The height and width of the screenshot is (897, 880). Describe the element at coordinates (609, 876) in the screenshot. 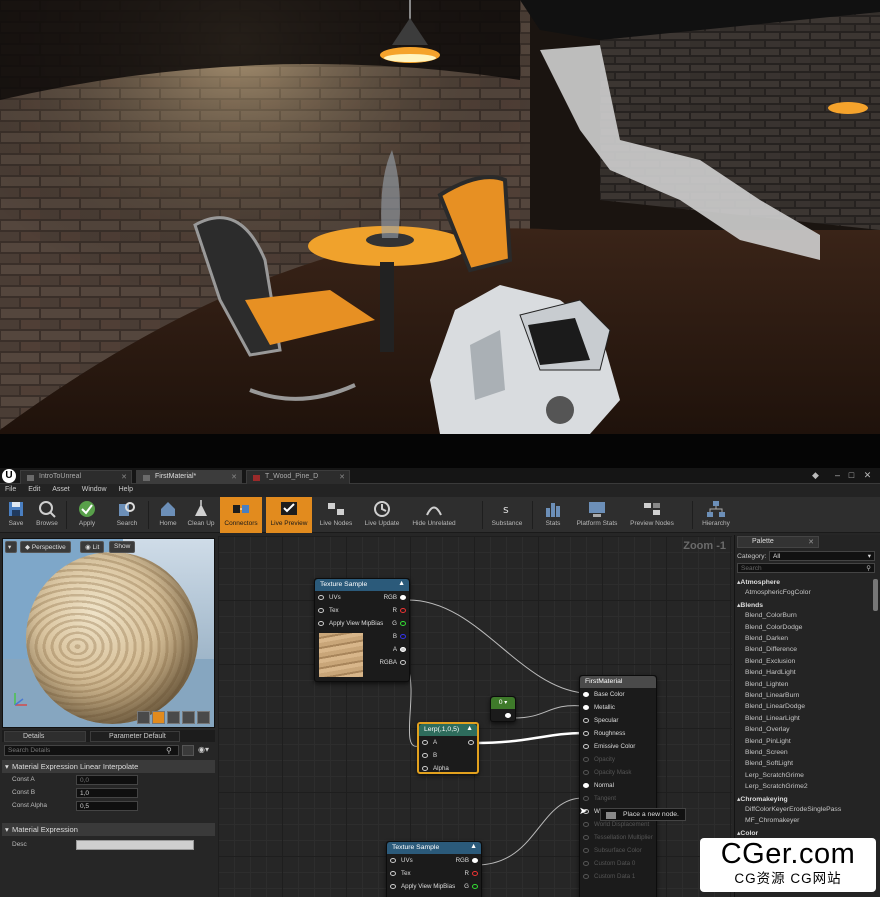

I see `material-input-pin: Custom Data 1` at that location.